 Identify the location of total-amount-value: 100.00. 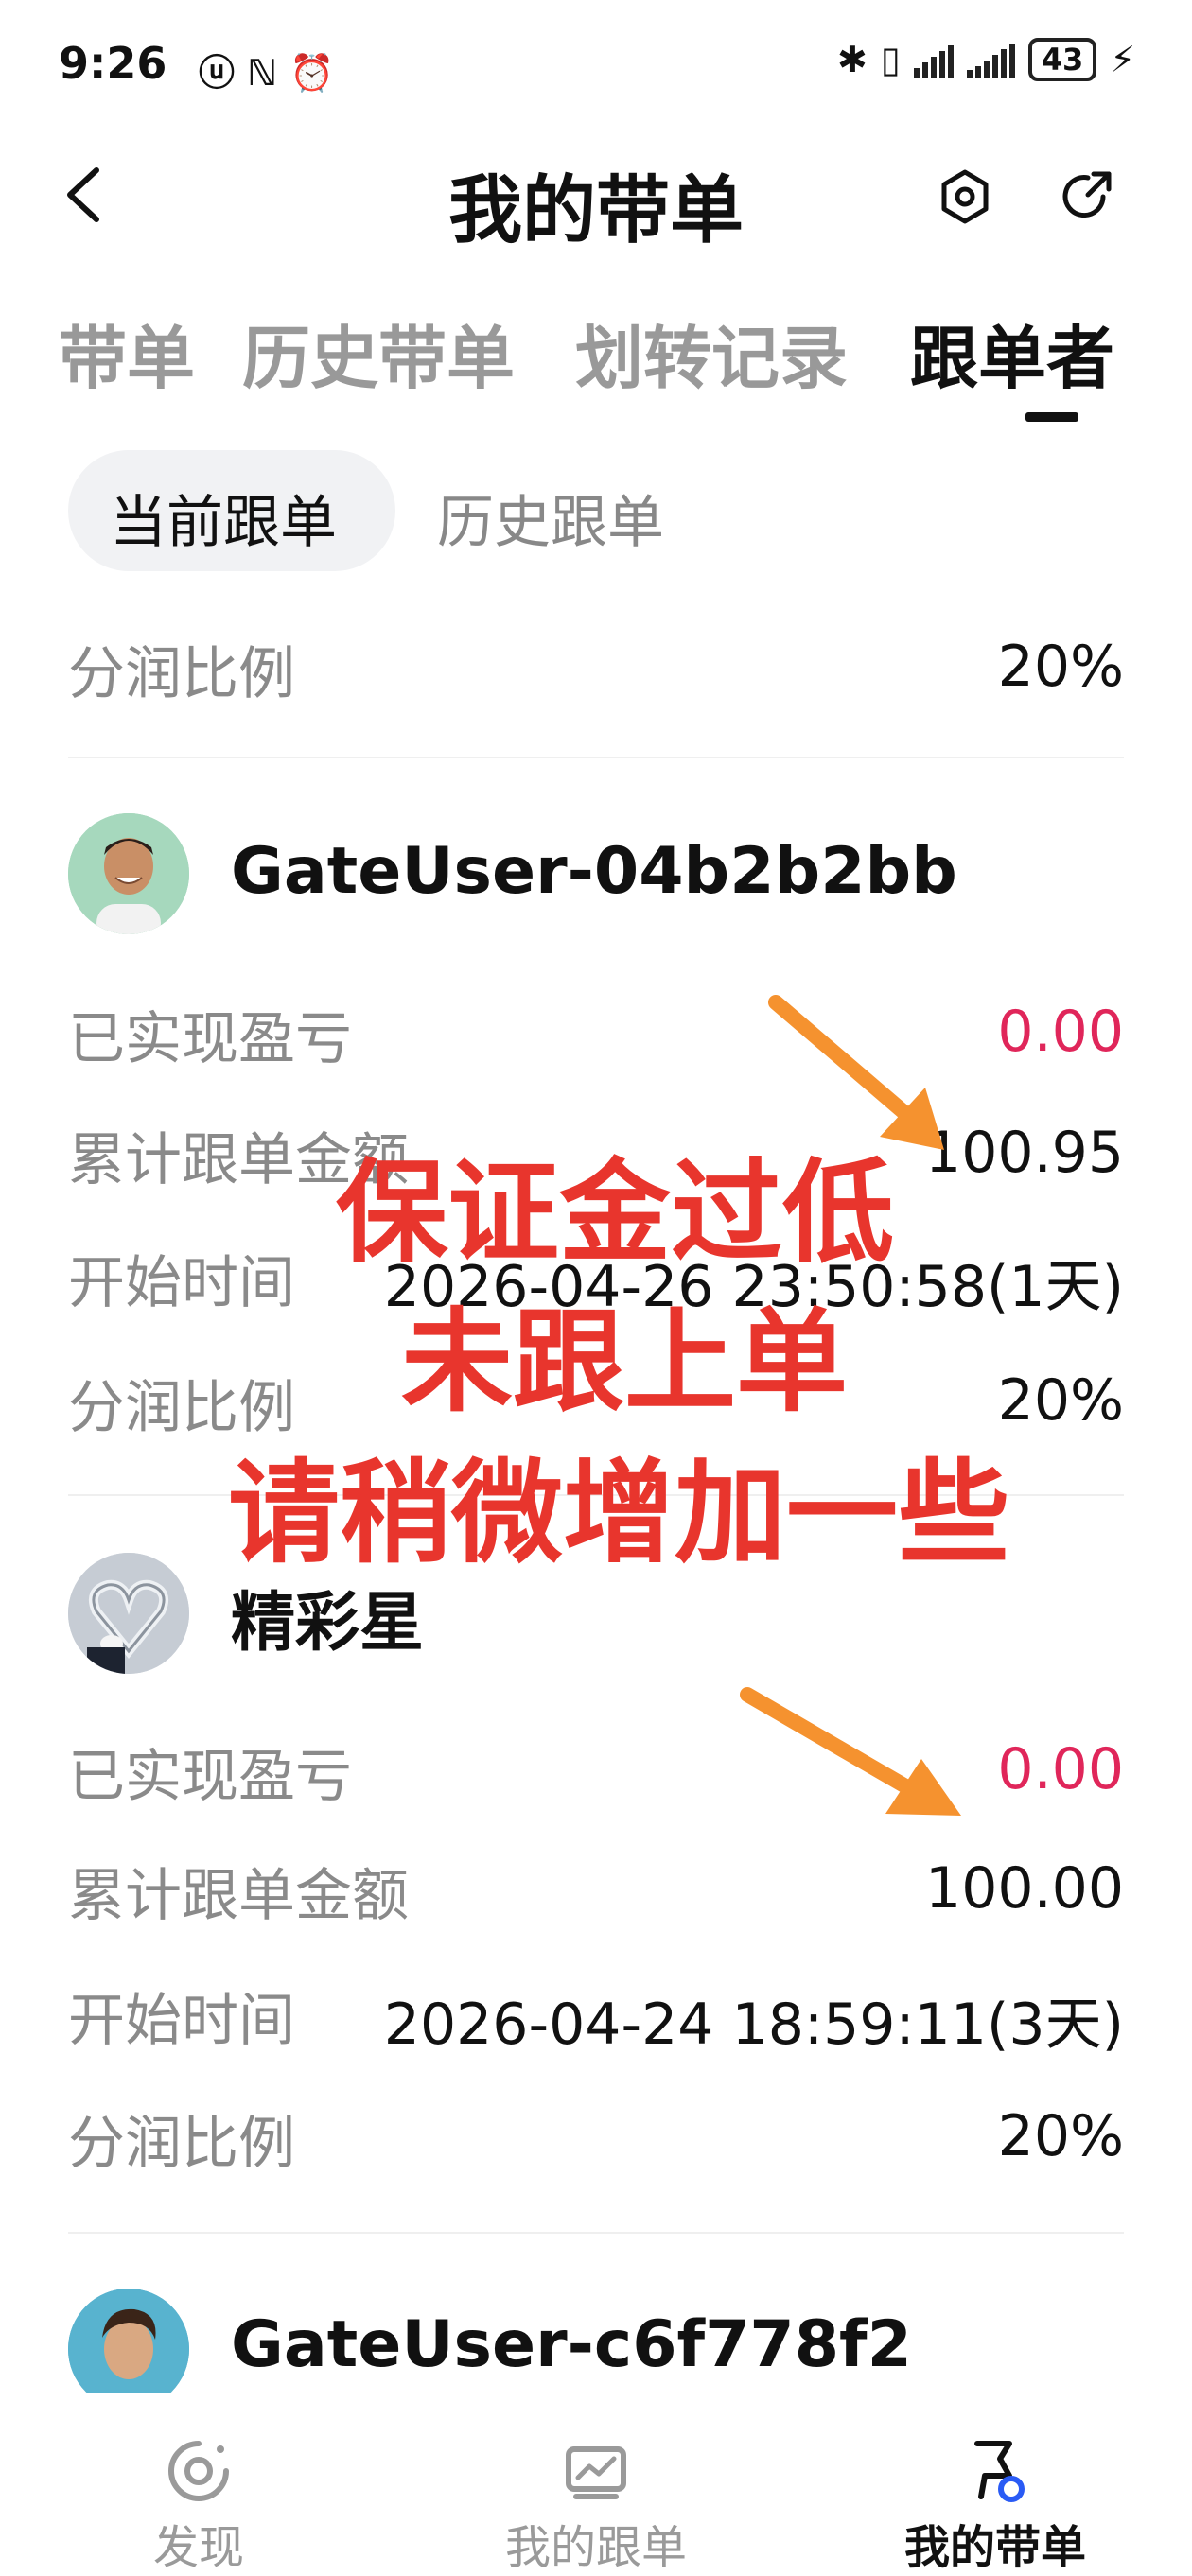
(1024, 1888).